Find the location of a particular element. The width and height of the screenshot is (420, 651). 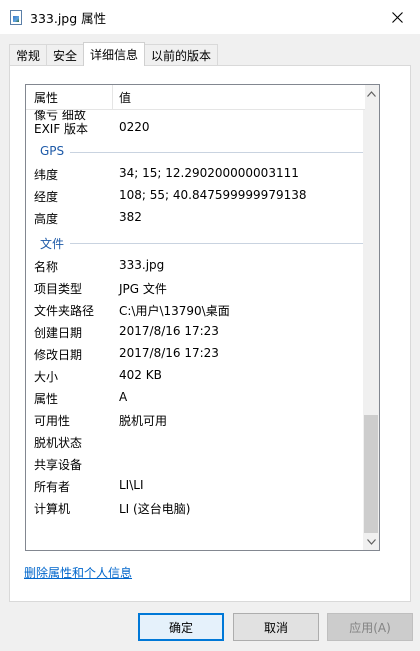

chevron-down-icon is located at coordinates (371, 541).